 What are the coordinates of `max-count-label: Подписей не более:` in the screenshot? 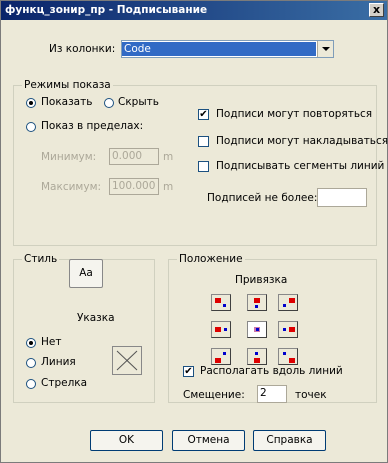 It's located at (262, 198).